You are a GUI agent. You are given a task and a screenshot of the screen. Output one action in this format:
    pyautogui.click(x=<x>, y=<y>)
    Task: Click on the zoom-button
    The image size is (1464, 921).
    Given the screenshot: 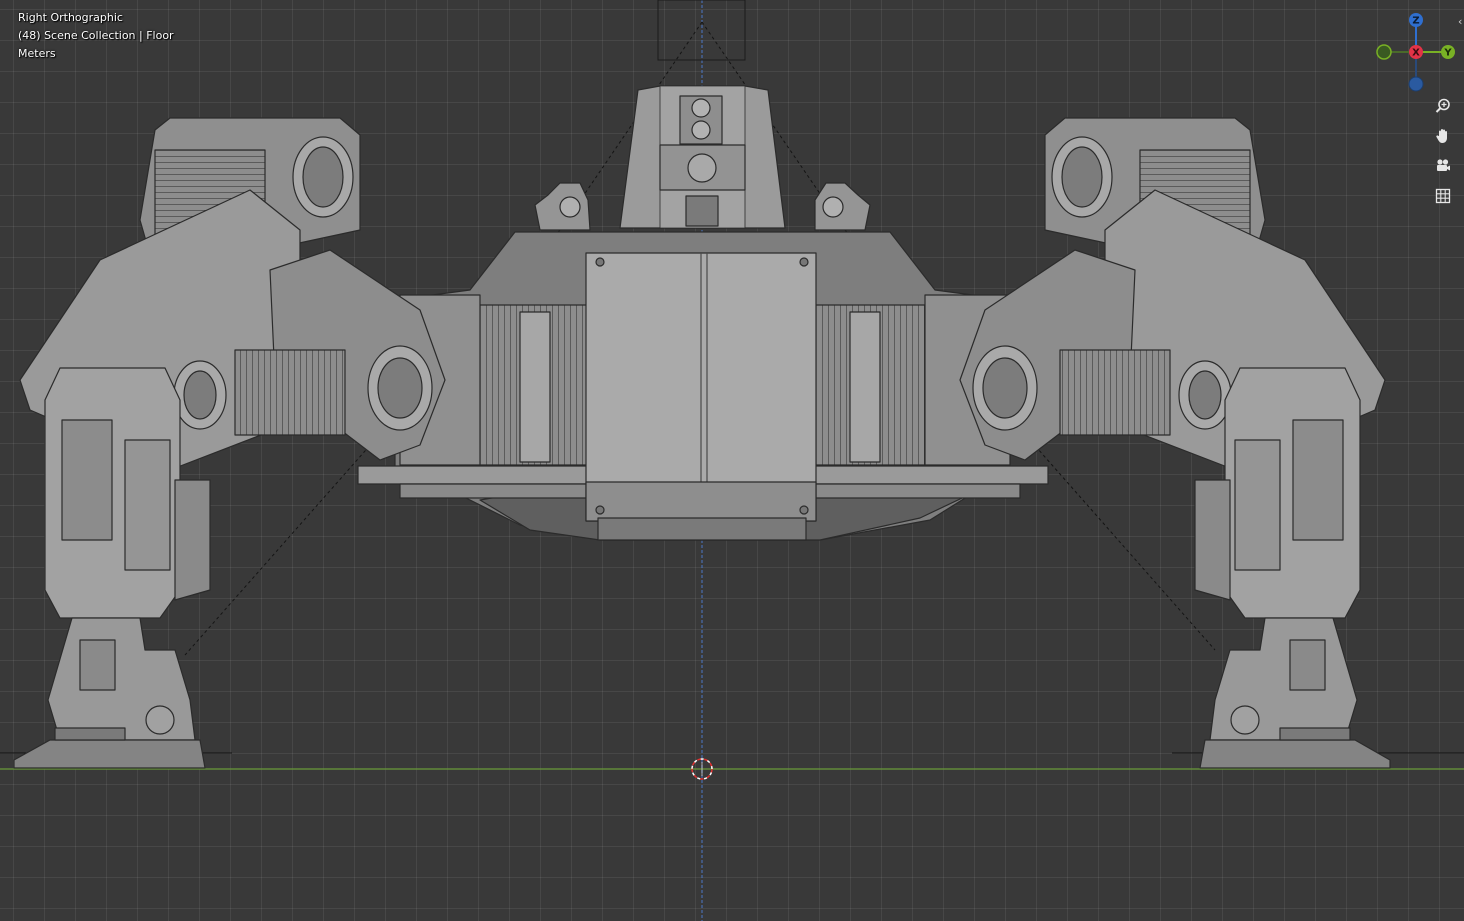 What is the action you would take?
    pyautogui.click(x=1443, y=106)
    